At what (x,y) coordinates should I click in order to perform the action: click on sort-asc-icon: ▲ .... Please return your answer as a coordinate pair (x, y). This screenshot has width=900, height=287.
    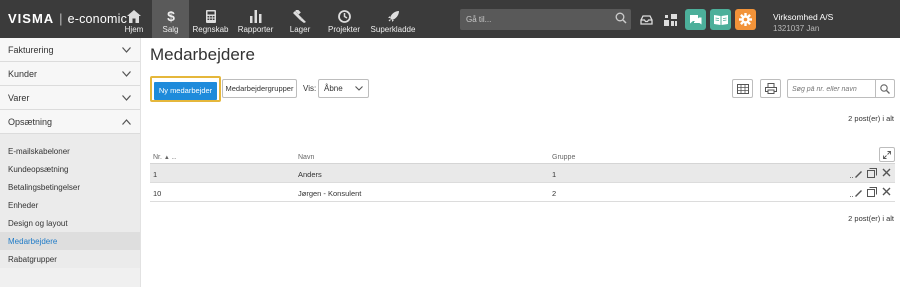
    Looking at the image, I should click on (170, 158).